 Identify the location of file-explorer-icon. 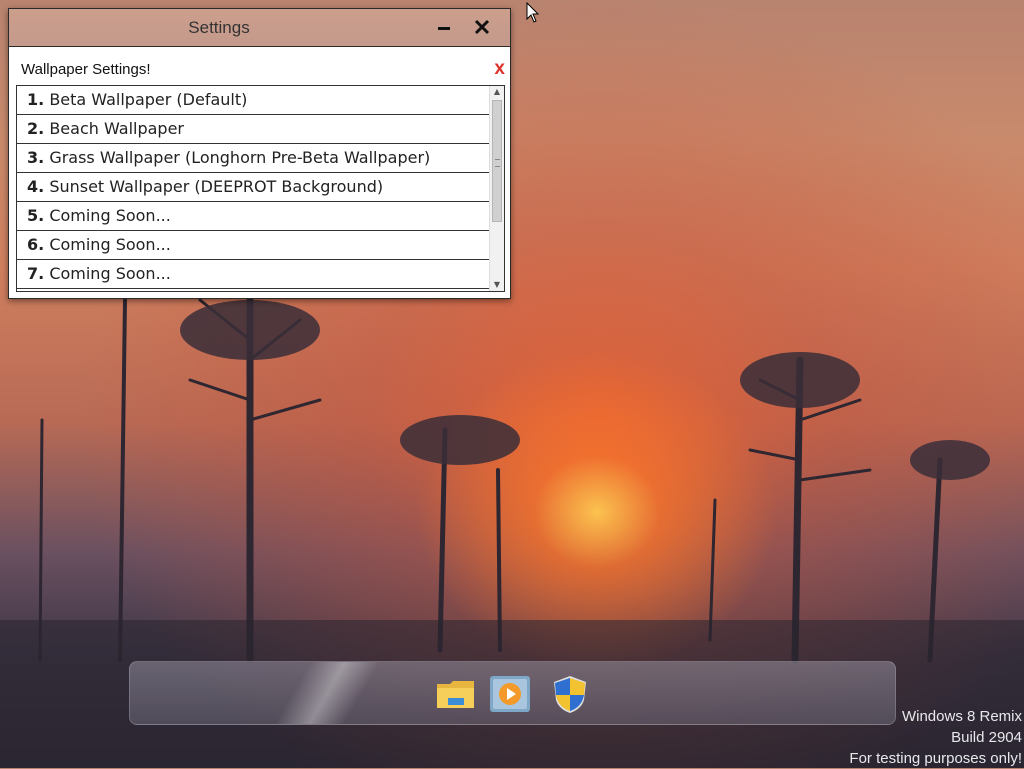
(456, 694).